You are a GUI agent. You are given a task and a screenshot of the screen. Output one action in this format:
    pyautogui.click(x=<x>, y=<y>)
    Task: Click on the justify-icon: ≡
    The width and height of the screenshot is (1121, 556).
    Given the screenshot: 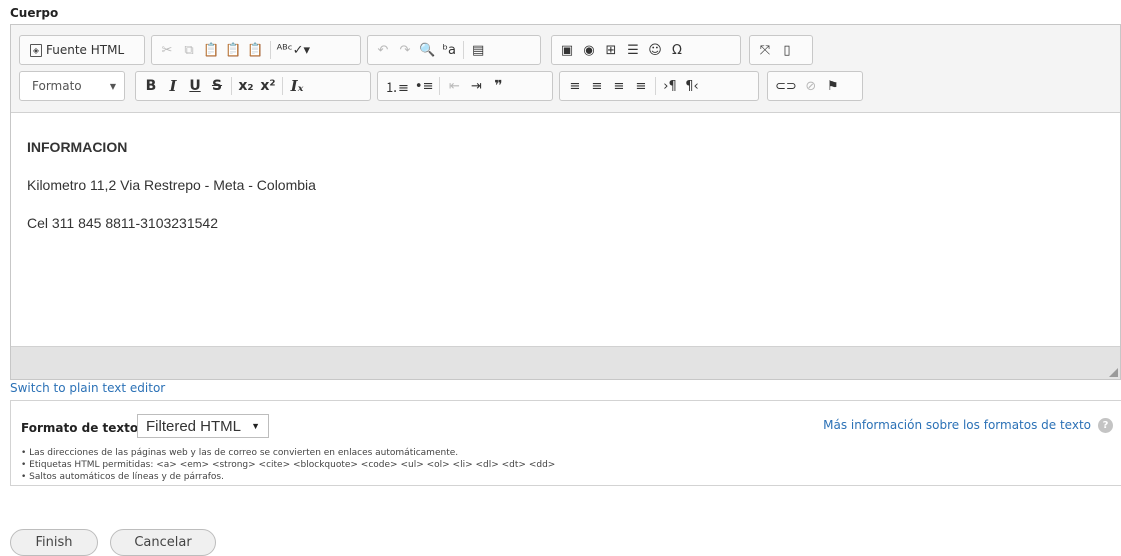 What is the action you would take?
    pyautogui.click(x=641, y=86)
    